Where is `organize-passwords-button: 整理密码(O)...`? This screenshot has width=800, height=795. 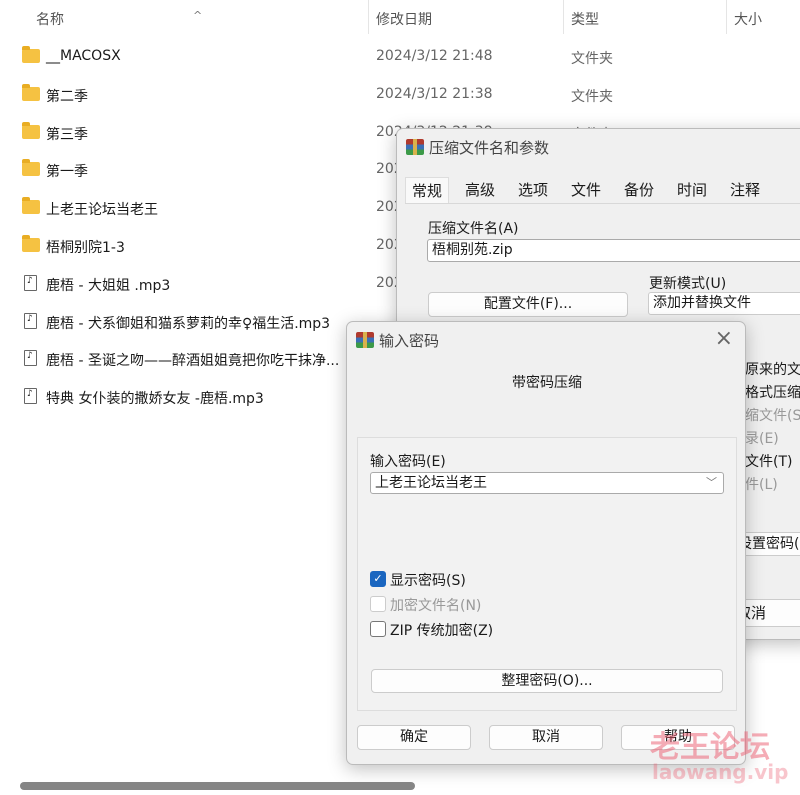
organize-passwords-button: 整理密码(O)... is located at coordinates (547, 681).